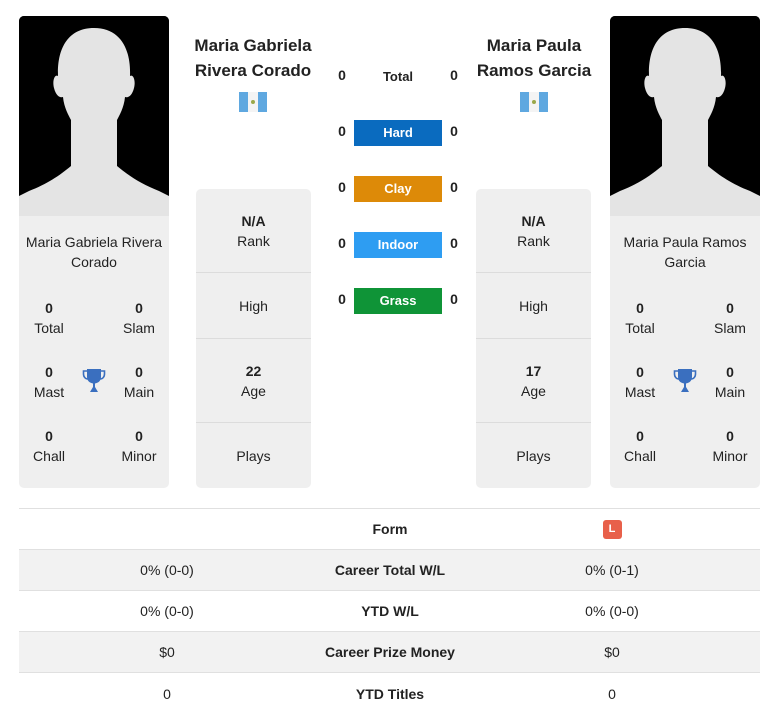 The height and width of the screenshot is (719, 779). I want to click on player2-name-link: Maria Paula Ramos Garcia, so click(534, 58).